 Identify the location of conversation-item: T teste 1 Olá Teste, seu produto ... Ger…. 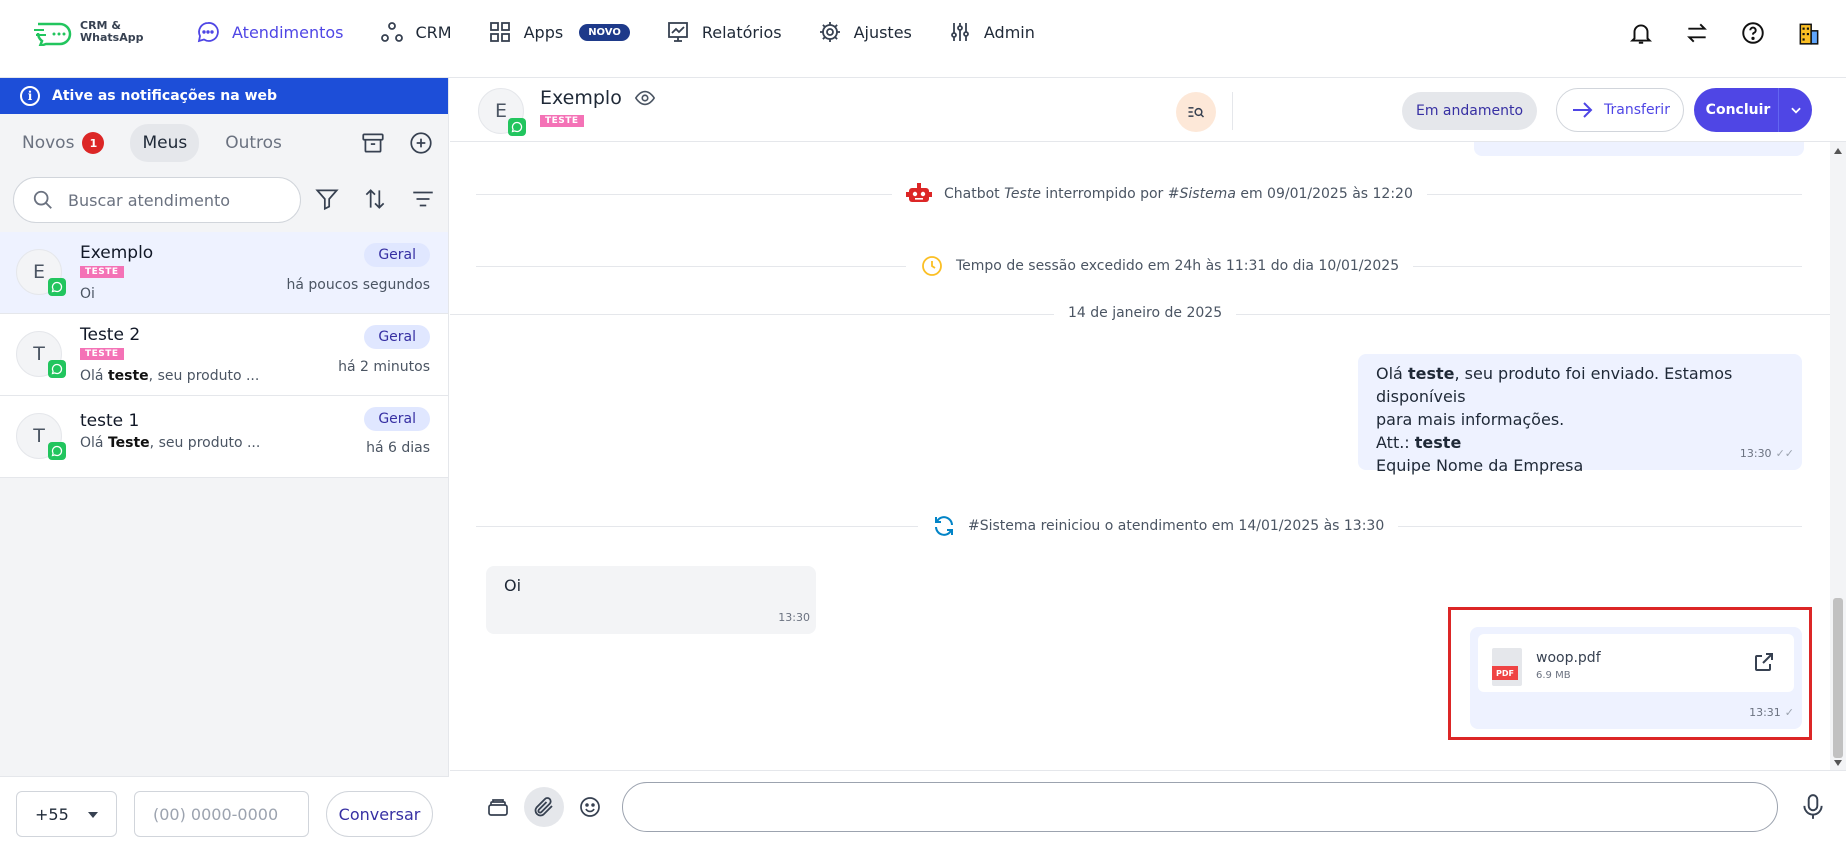
(224, 437).